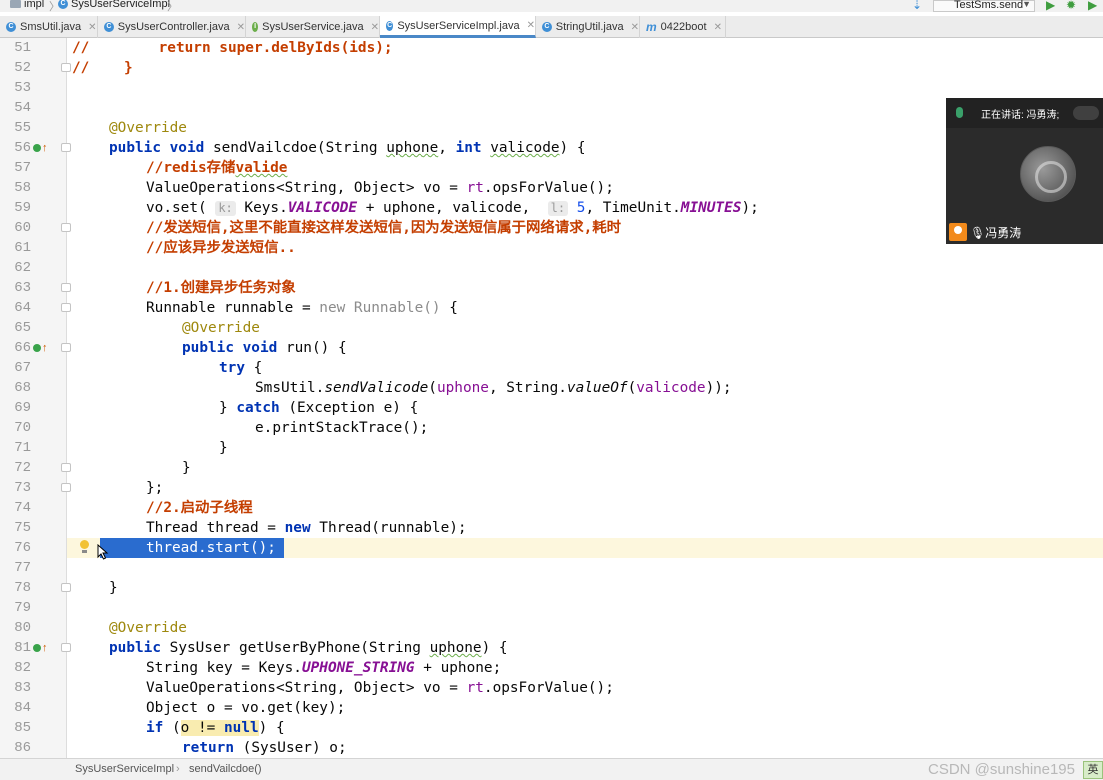  I want to click on user-icon, so click(958, 232).